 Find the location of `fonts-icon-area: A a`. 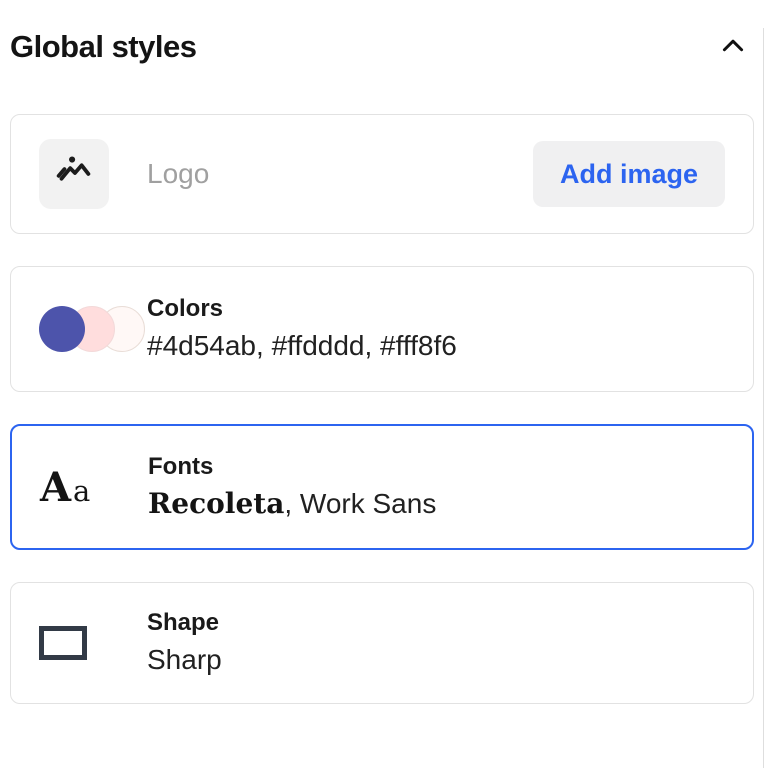

fonts-icon-area: A a is located at coordinates (94, 487).